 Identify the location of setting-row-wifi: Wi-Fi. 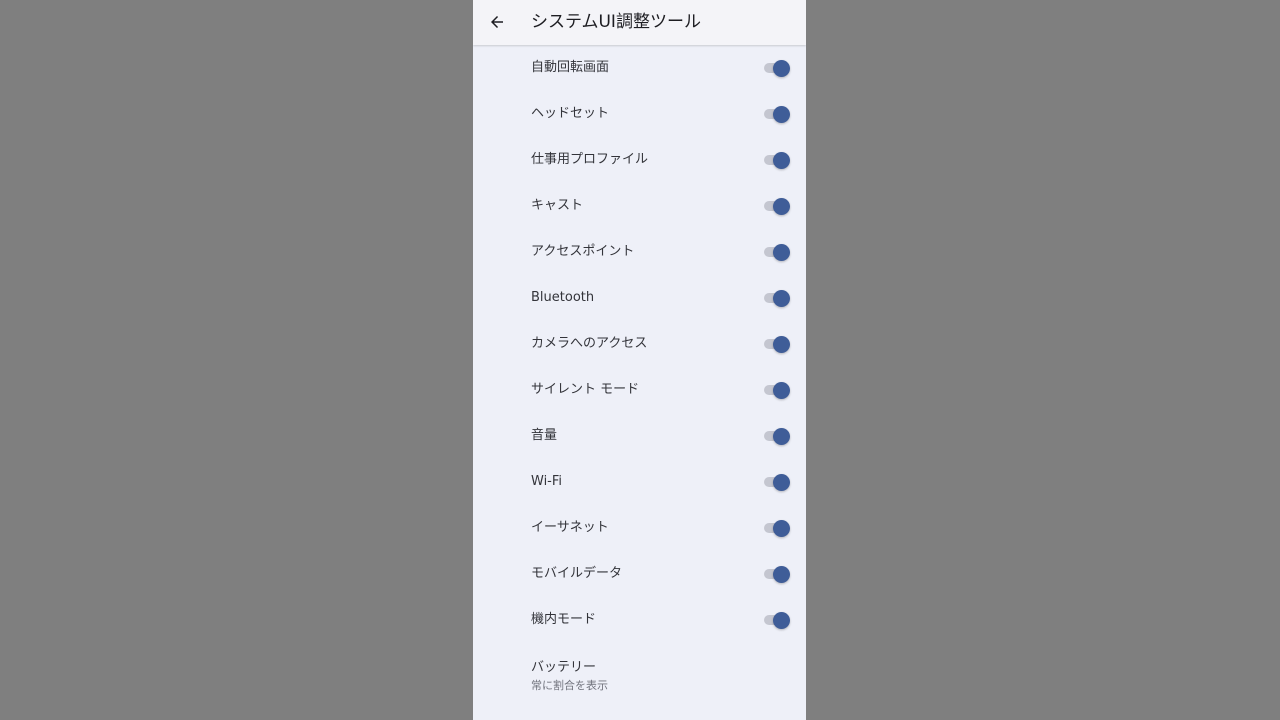
(639, 482).